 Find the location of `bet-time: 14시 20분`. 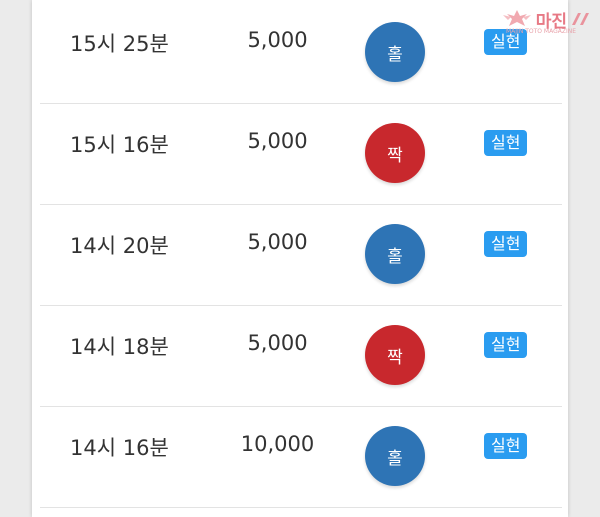

bet-time: 14시 20분 is located at coordinates (119, 246).